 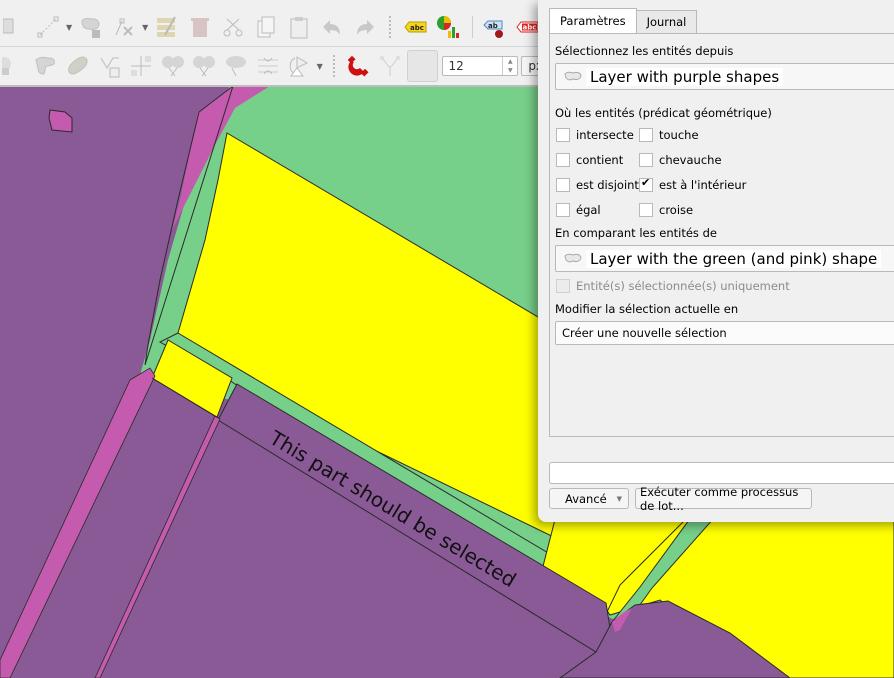 What do you see at coordinates (563, 286) in the screenshot?
I see `checkbox-disabled` at bounding box center [563, 286].